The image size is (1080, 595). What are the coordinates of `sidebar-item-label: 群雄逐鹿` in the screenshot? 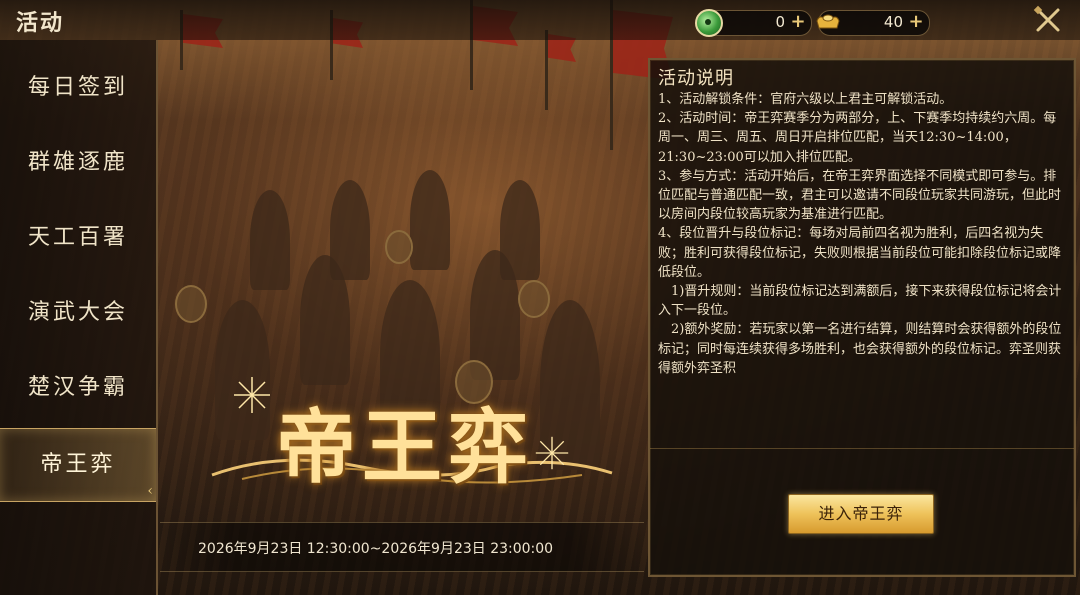 It's located at (77, 162).